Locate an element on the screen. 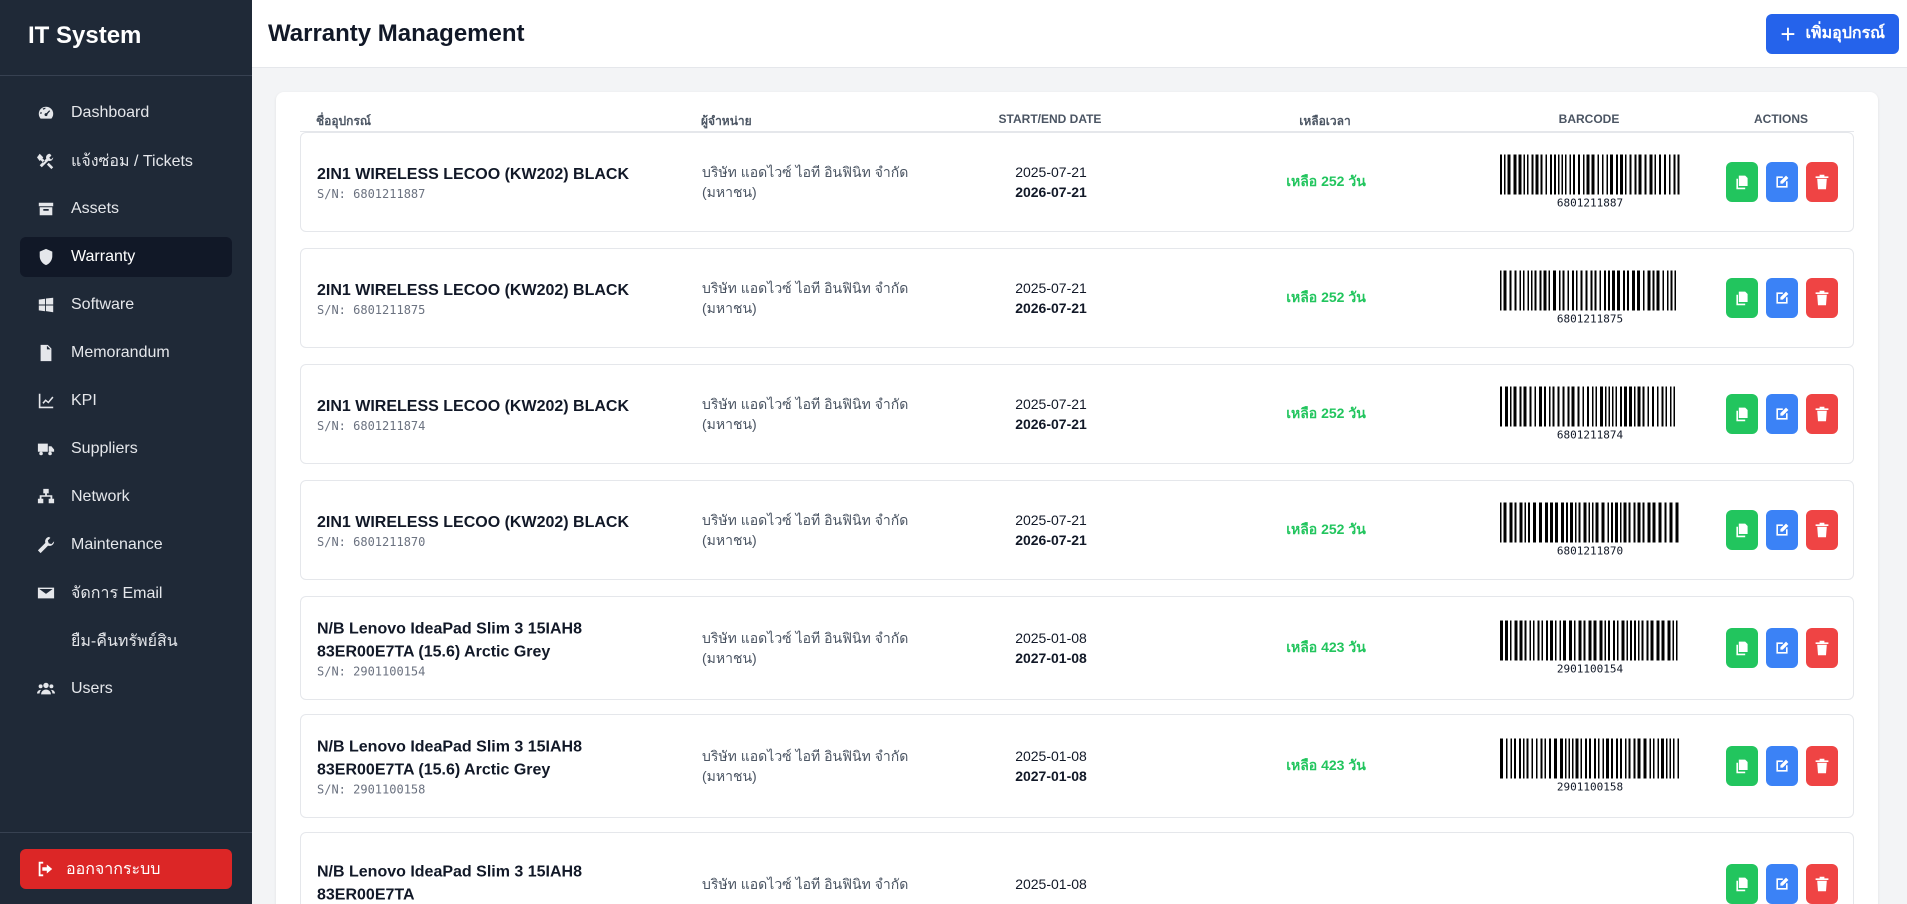 The width and height of the screenshot is (1907, 904). start-date: 2025-01-08 is located at coordinates (1051, 884).